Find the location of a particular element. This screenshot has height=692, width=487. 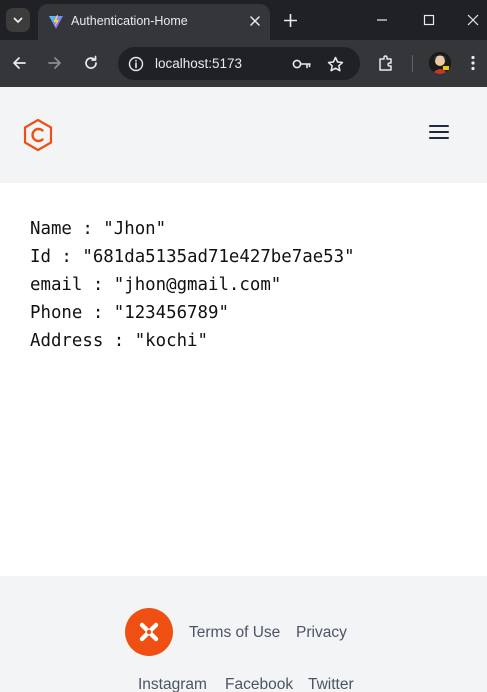

footer-logo-badge is located at coordinates (149, 632).